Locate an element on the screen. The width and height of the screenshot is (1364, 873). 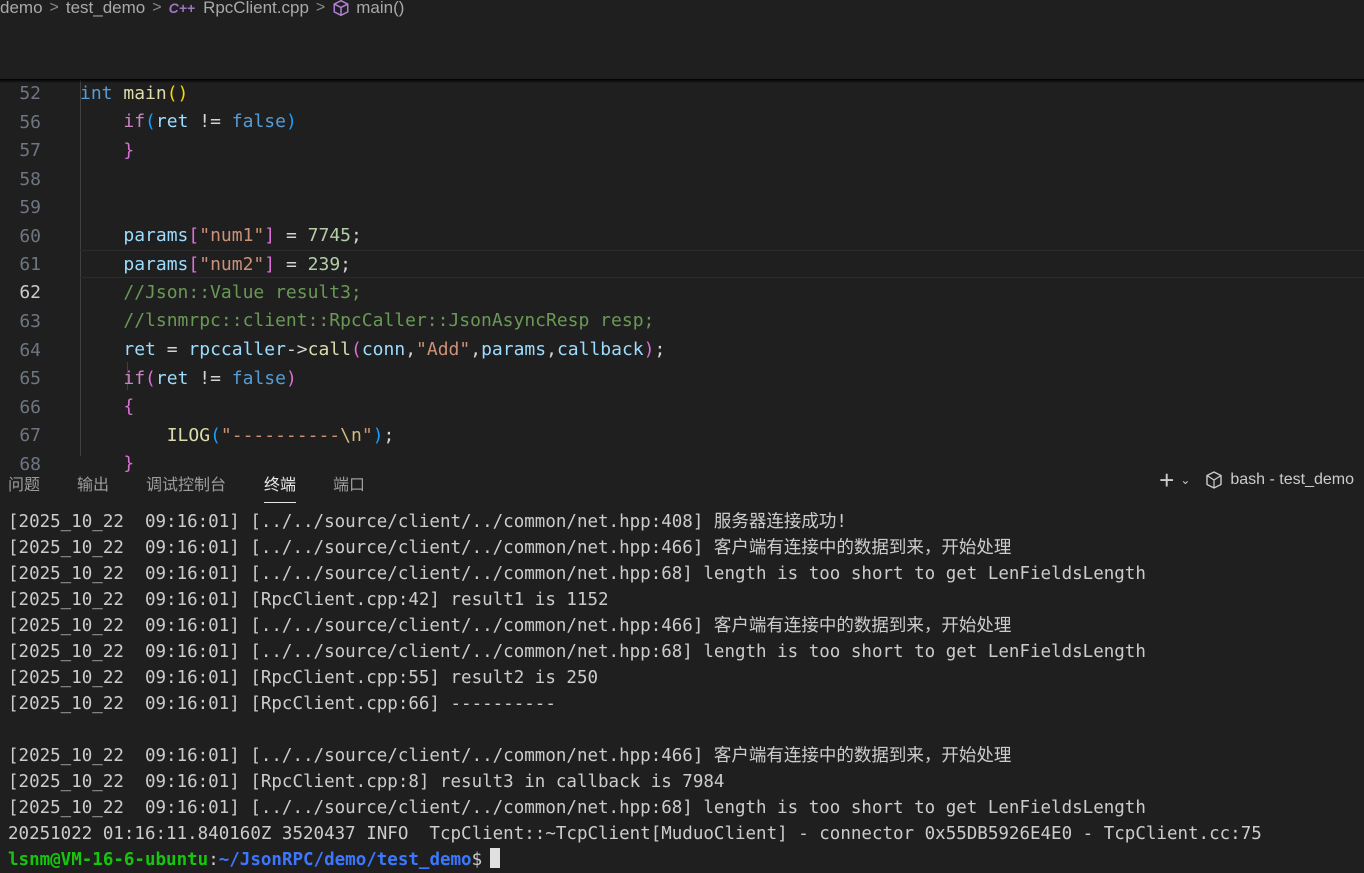
code-line: 60 params["num2"] = 239; is located at coordinates (682, 235).